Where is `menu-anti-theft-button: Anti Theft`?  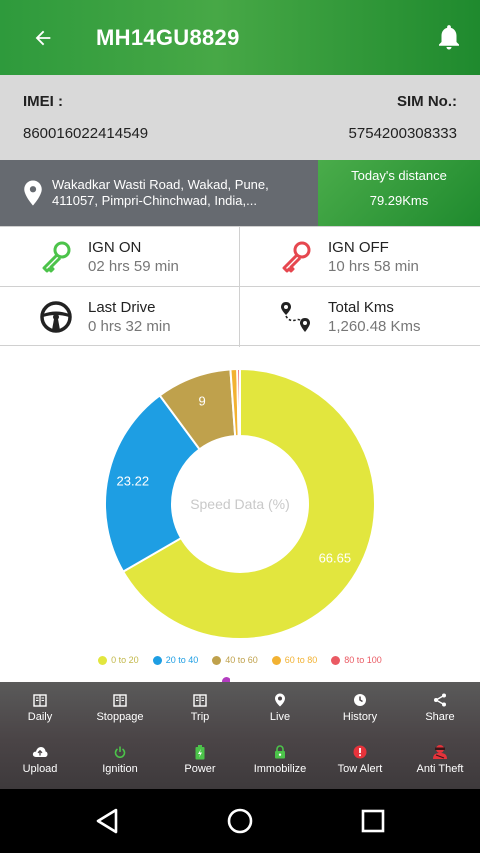 menu-anti-theft-button: Anti Theft is located at coordinates (440, 760).